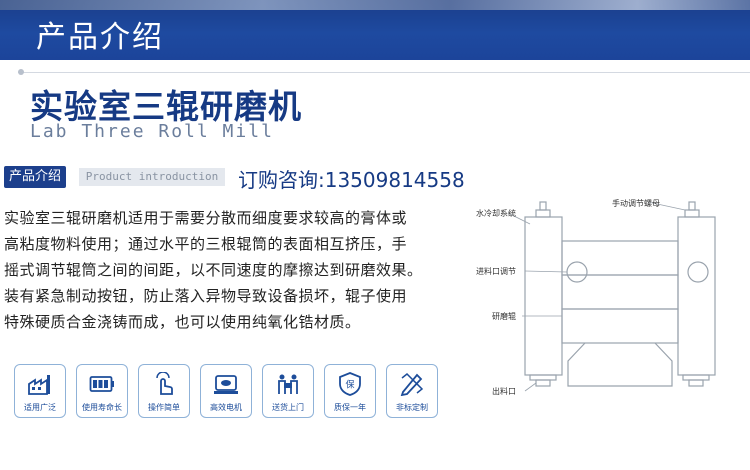 Image resolution: width=750 pixels, height=470 pixels. Describe the element at coordinates (375, 30) in the screenshot. I see `header-banner: 产品介绍` at that location.